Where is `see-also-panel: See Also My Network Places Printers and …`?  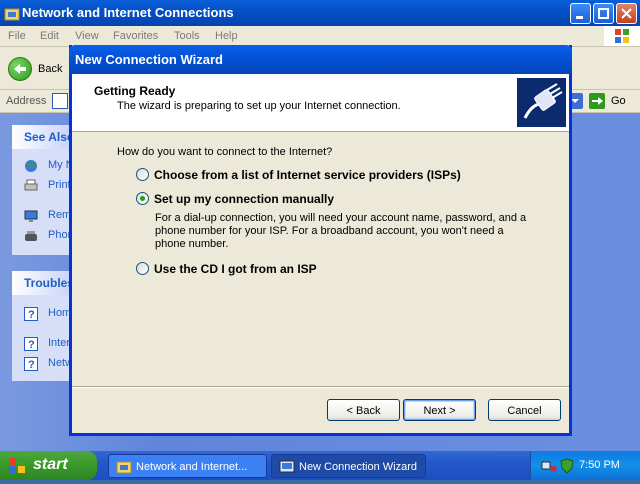
see-also-panel: See Also My Network Places Printers and … is located at coordinates (43, 190).